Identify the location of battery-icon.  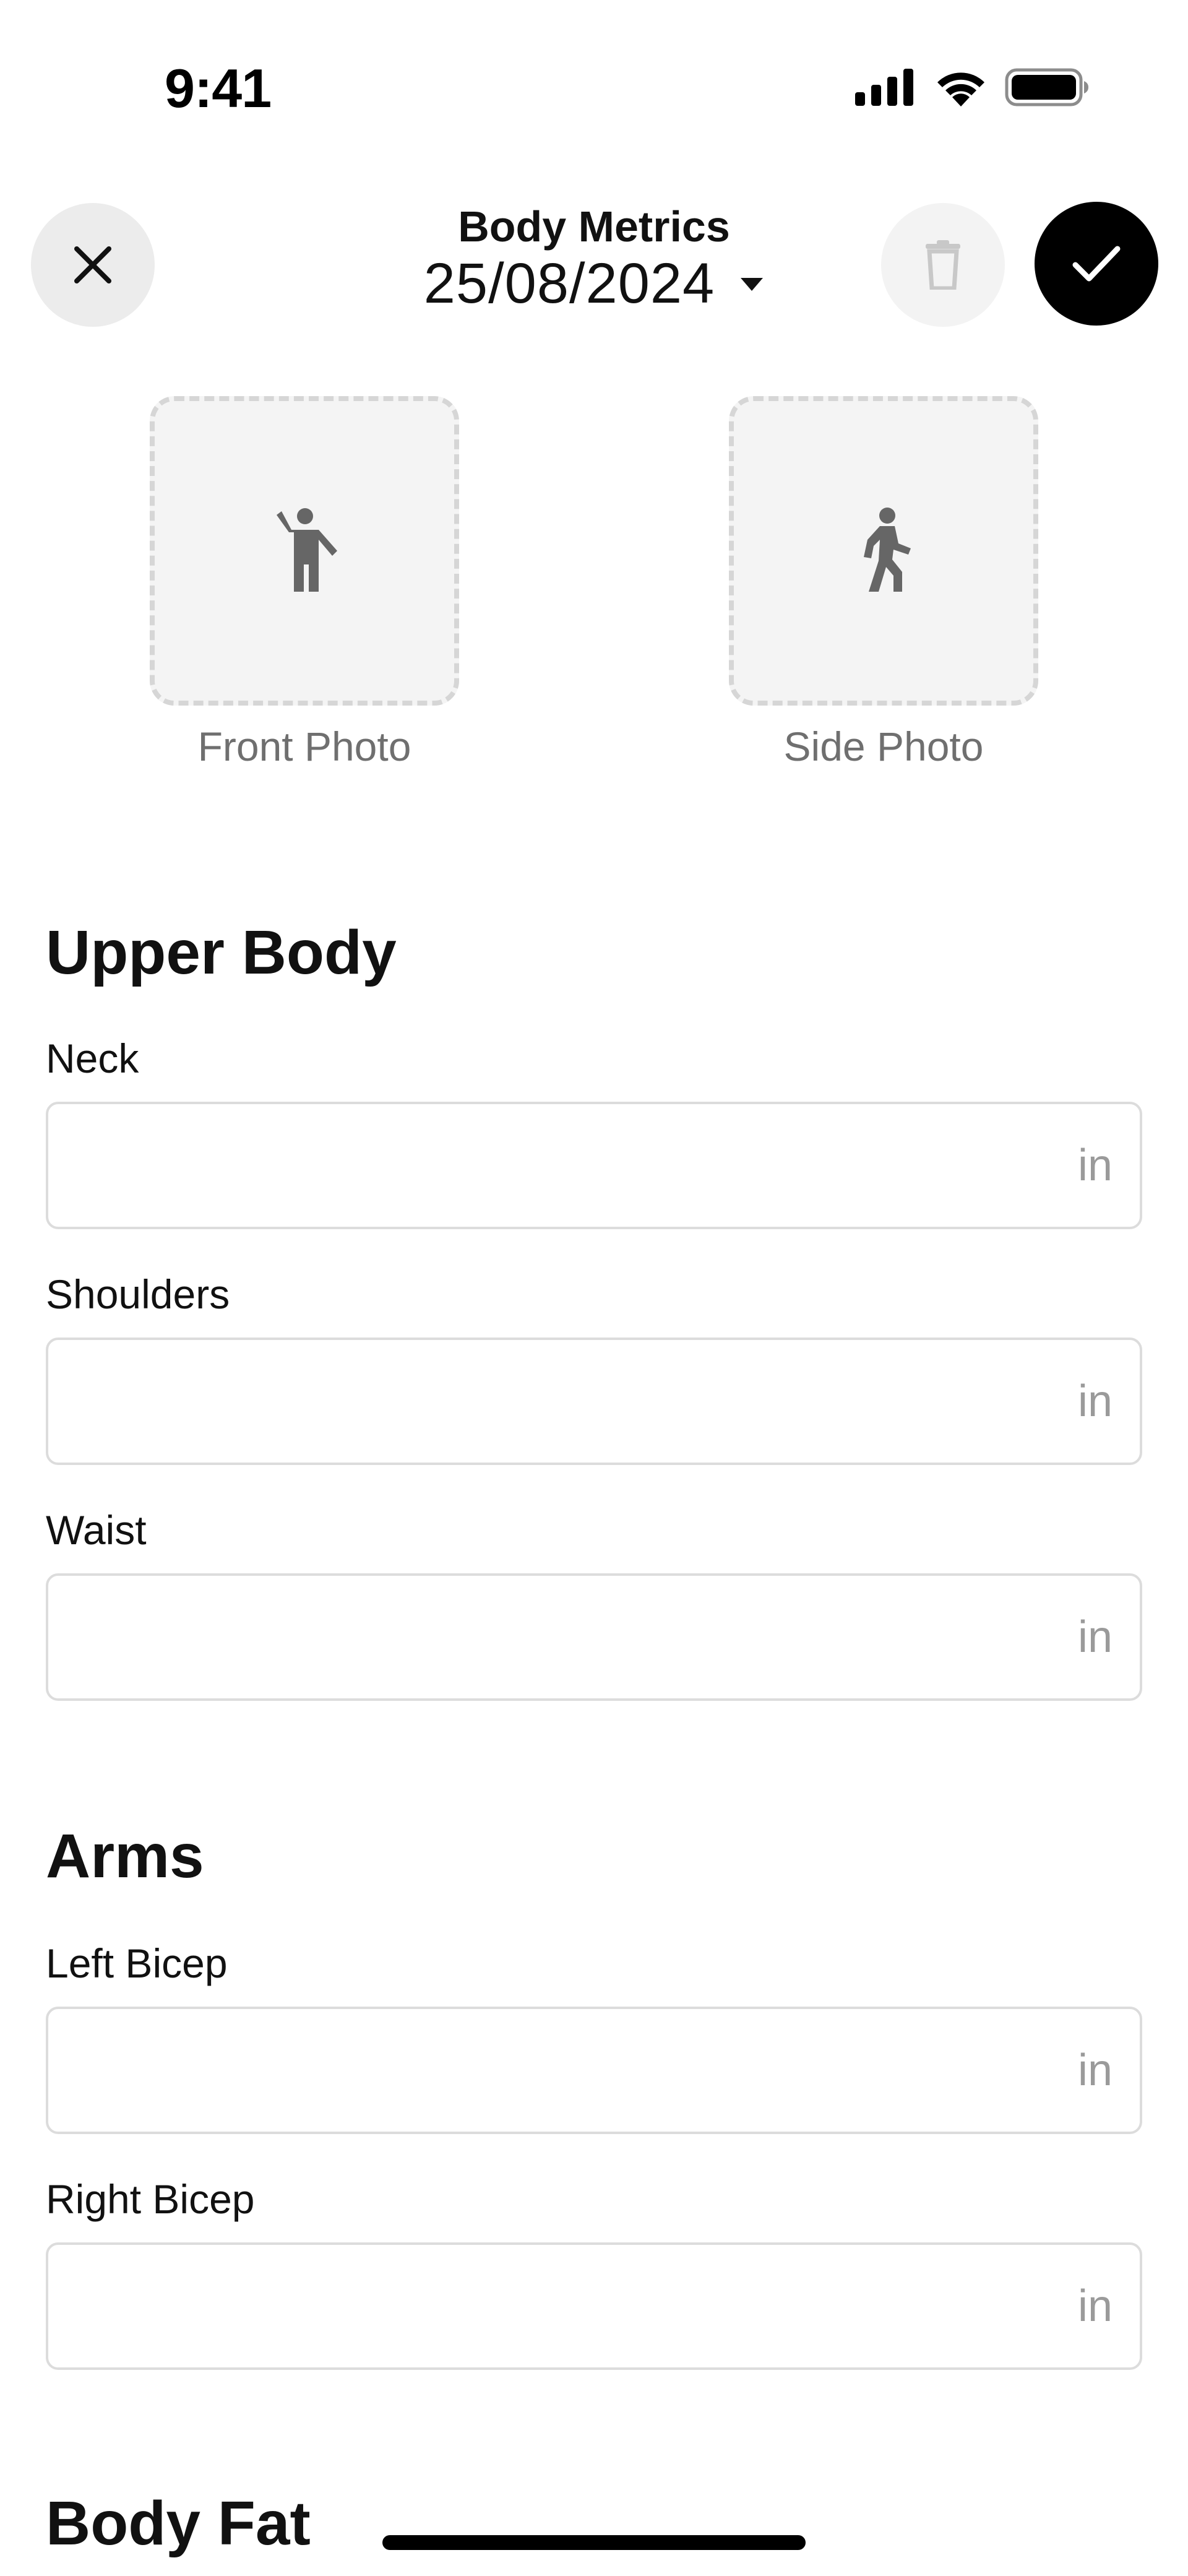
(1046, 87).